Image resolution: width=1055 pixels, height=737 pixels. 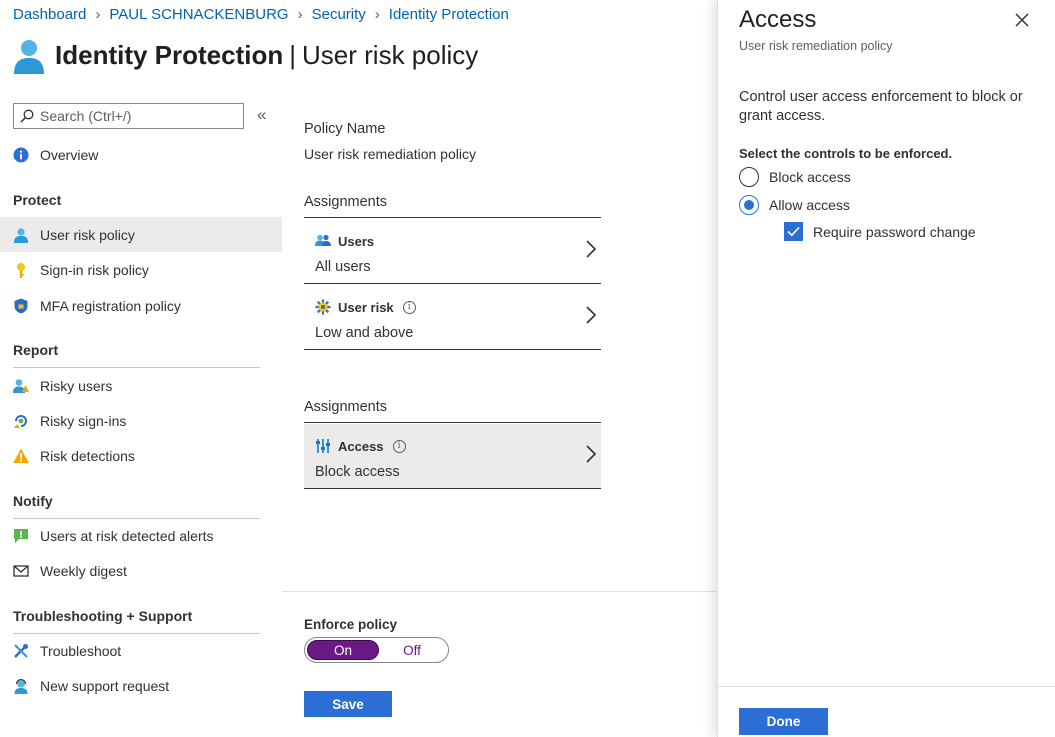 What do you see at coordinates (29, 57) in the screenshot?
I see `user-avatar-icon` at bounding box center [29, 57].